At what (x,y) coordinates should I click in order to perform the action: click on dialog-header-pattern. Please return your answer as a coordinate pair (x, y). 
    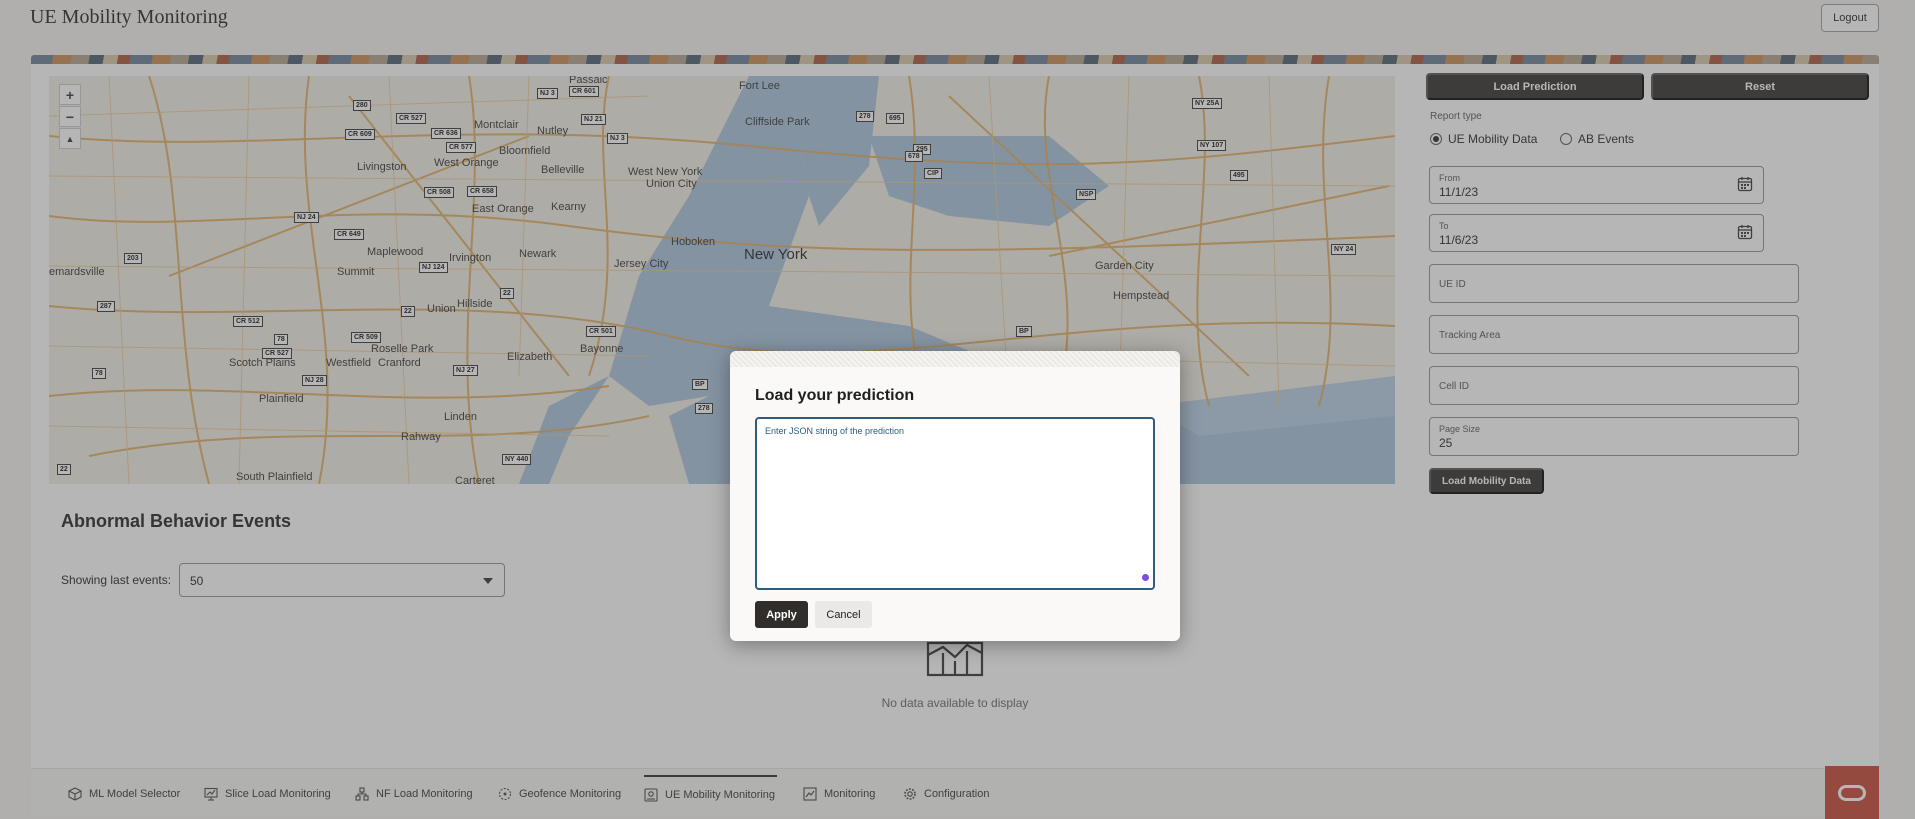
    Looking at the image, I should click on (955, 359).